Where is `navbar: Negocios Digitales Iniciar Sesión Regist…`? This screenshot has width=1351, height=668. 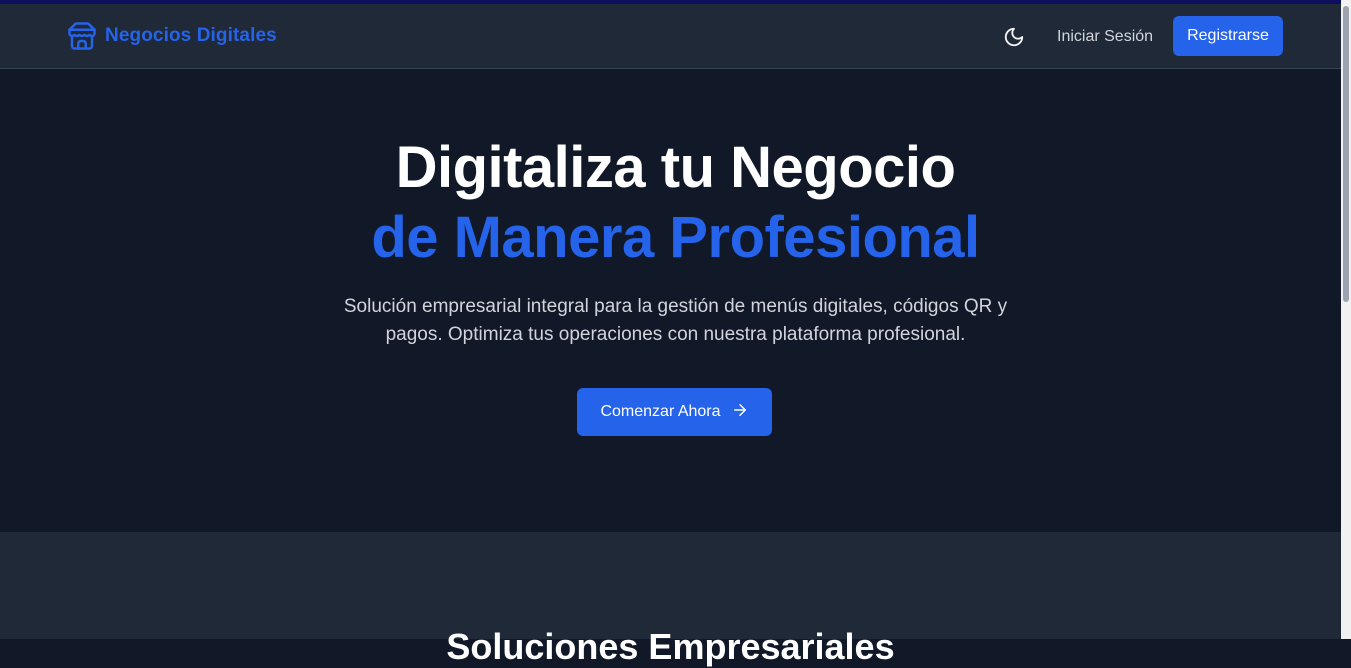 navbar: Negocios Digitales Iniciar Sesión Regist… is located at coordinates (670, 36).